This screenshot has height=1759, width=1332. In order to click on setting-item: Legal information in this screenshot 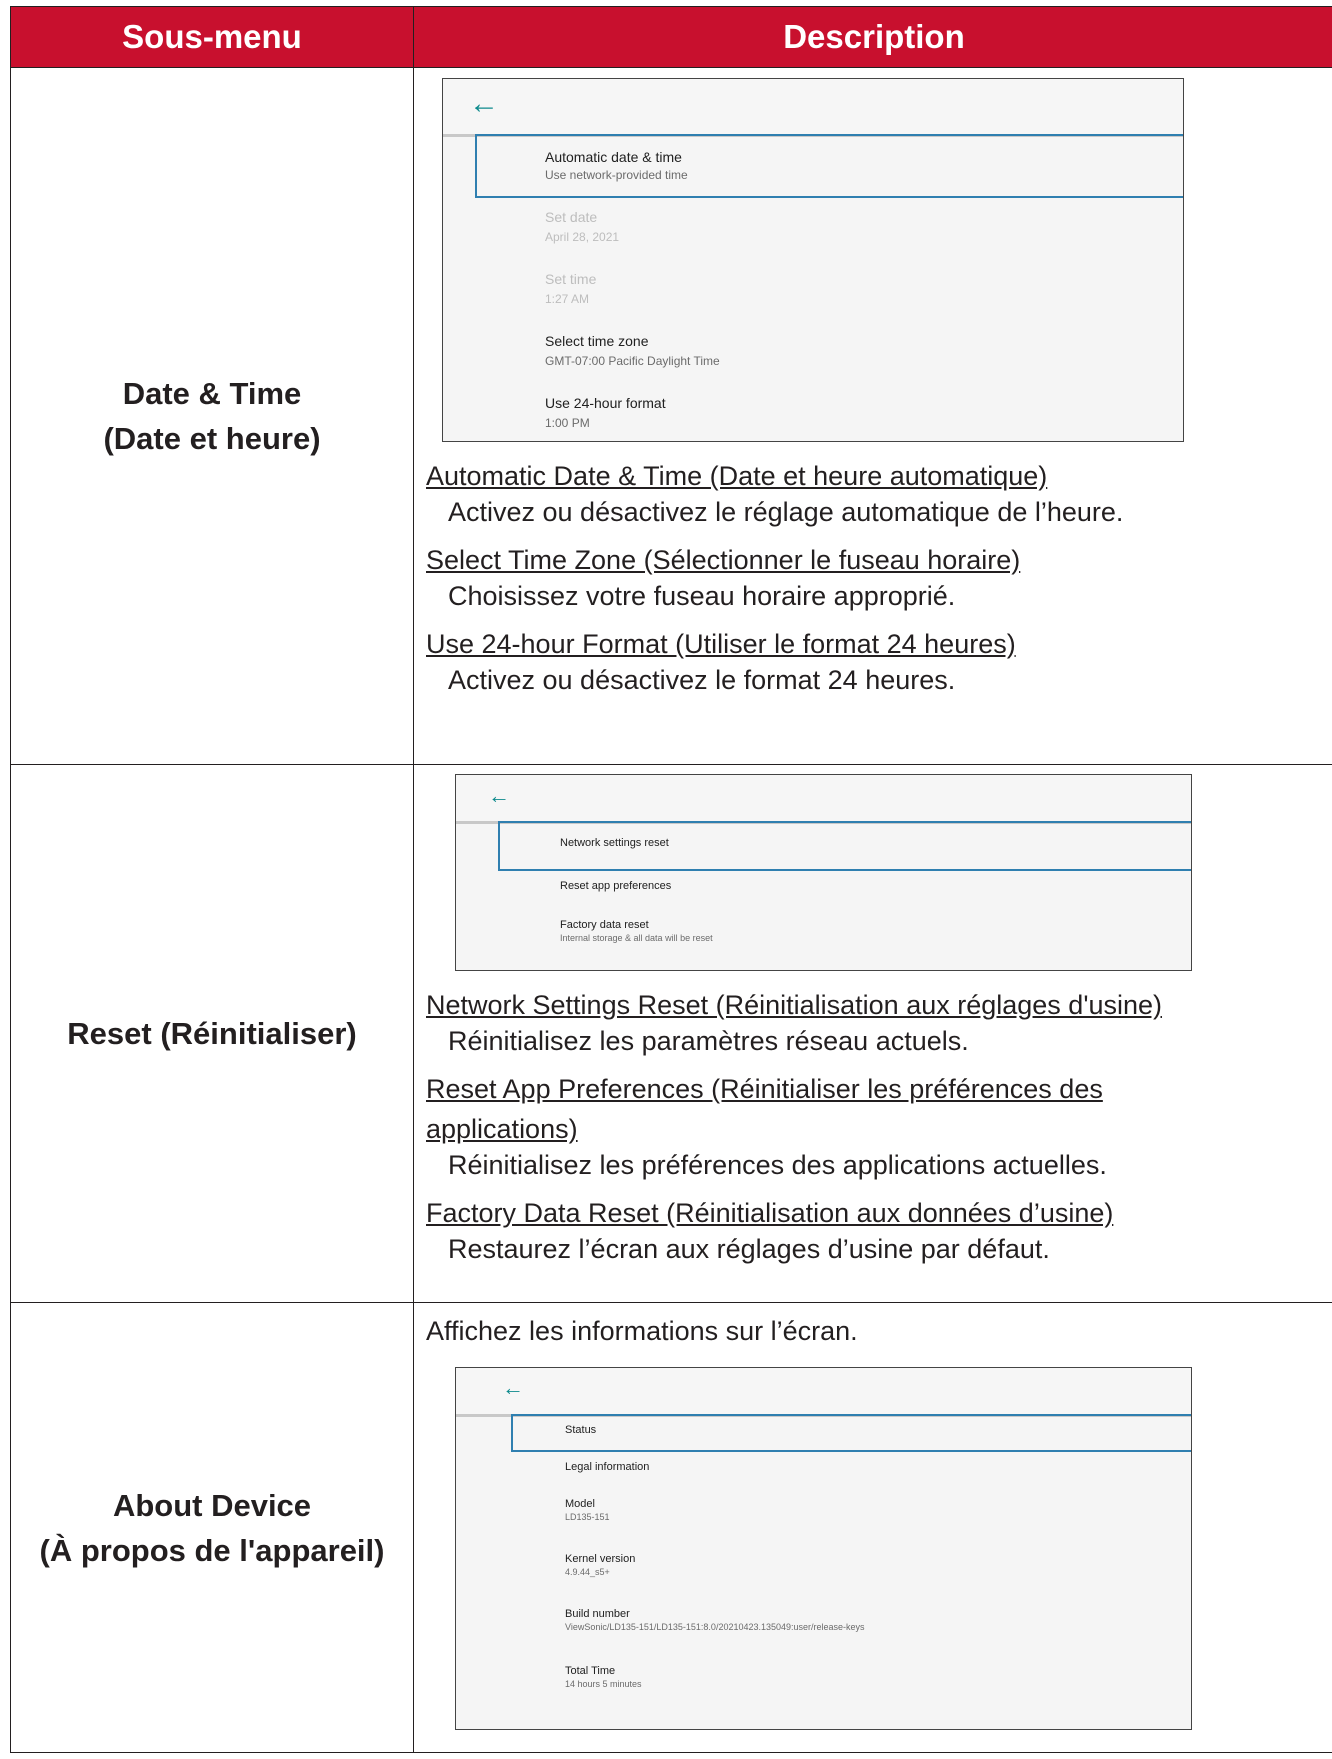, I will do `click(607, 1467)`.